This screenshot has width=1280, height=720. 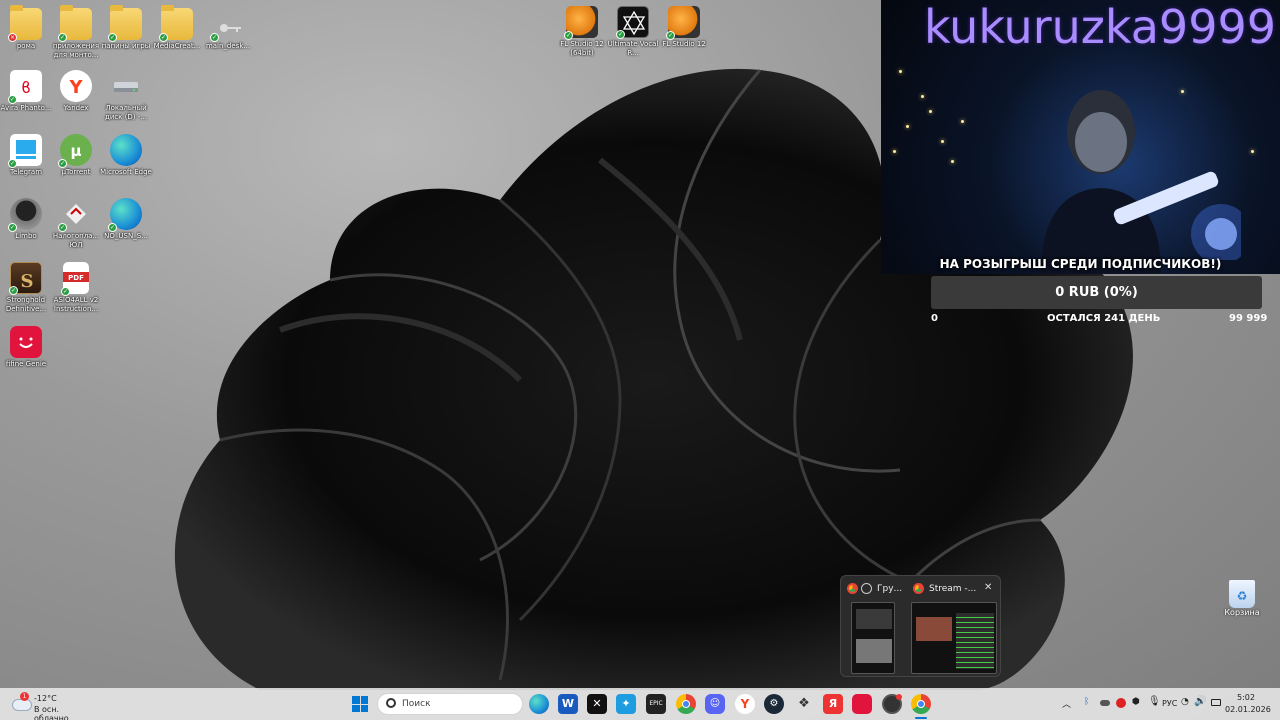 I want to click on desktop-icon-label: Microsoft Edge, so click(x=126, y=172).